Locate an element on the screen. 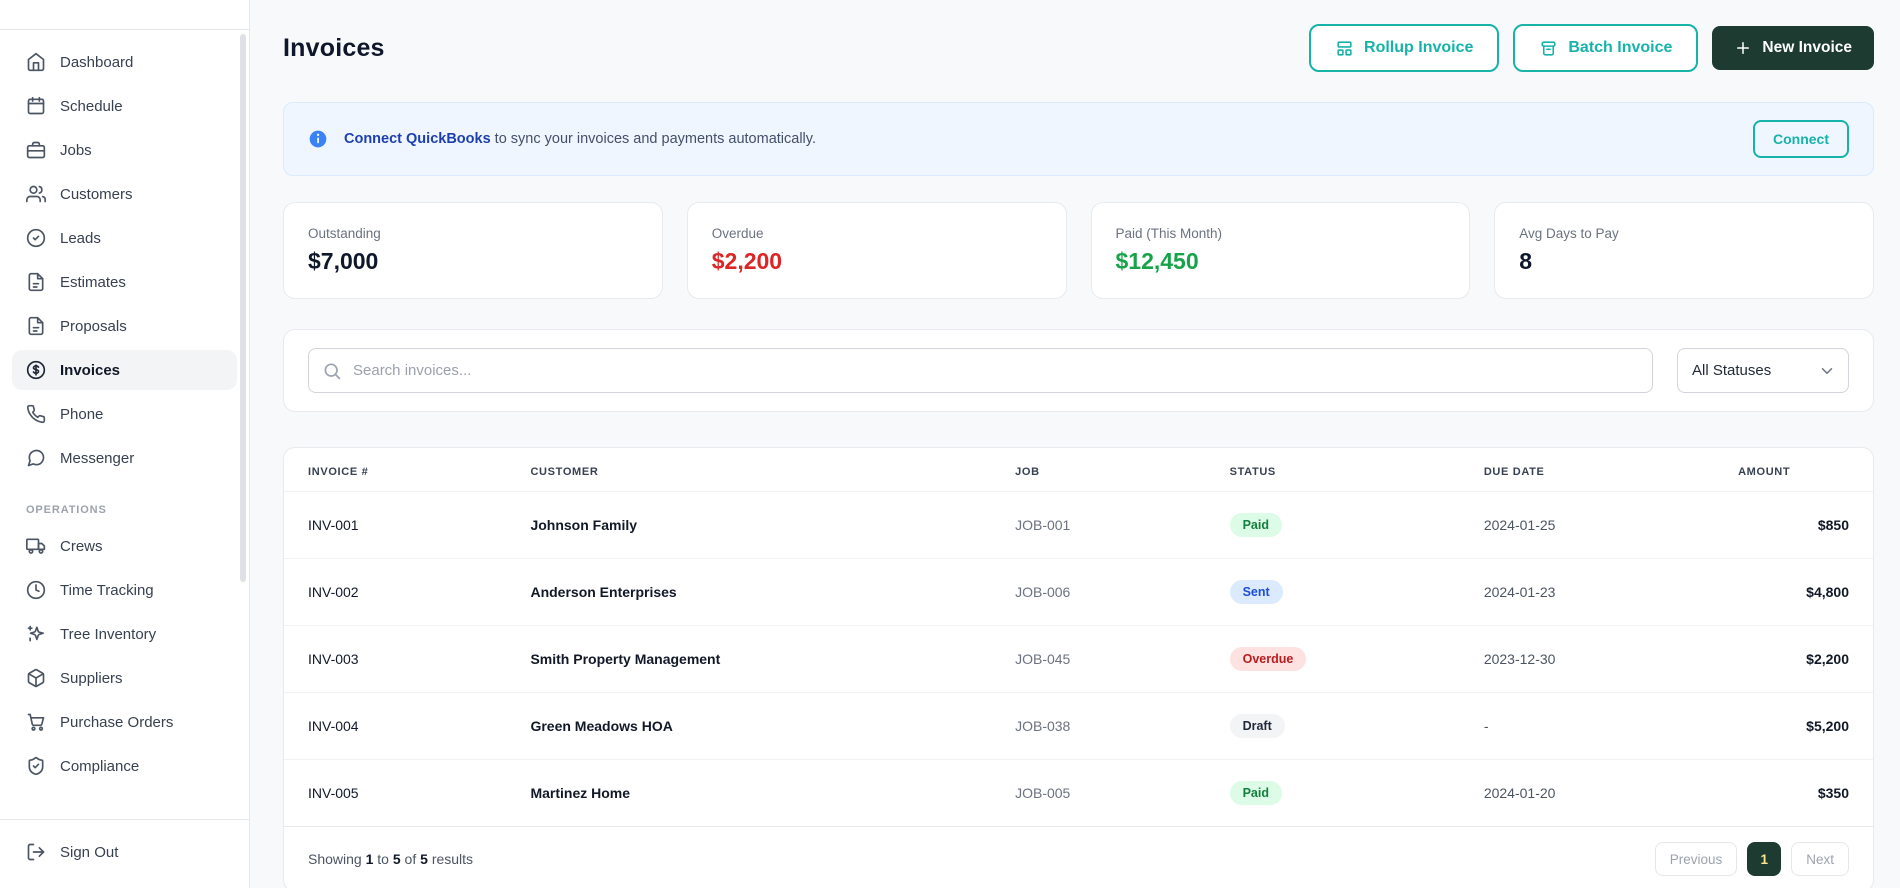 The height and width of the screenshot is (888, 1900). new-invoice-button: New Invoice is located at coordinates (1793, 48).